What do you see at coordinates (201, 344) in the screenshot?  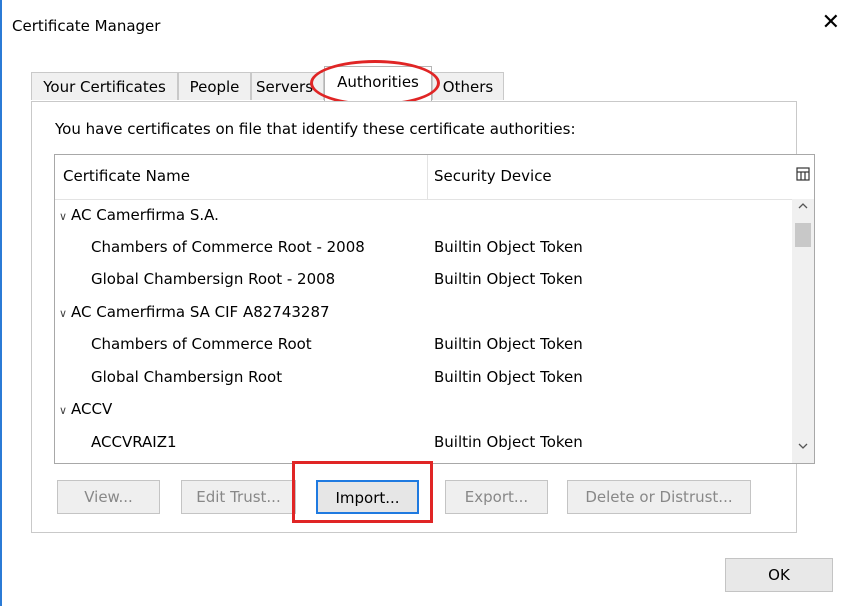 I see `certificate-name: Chambers of Commerce Root` at bounding box center [201, 344].